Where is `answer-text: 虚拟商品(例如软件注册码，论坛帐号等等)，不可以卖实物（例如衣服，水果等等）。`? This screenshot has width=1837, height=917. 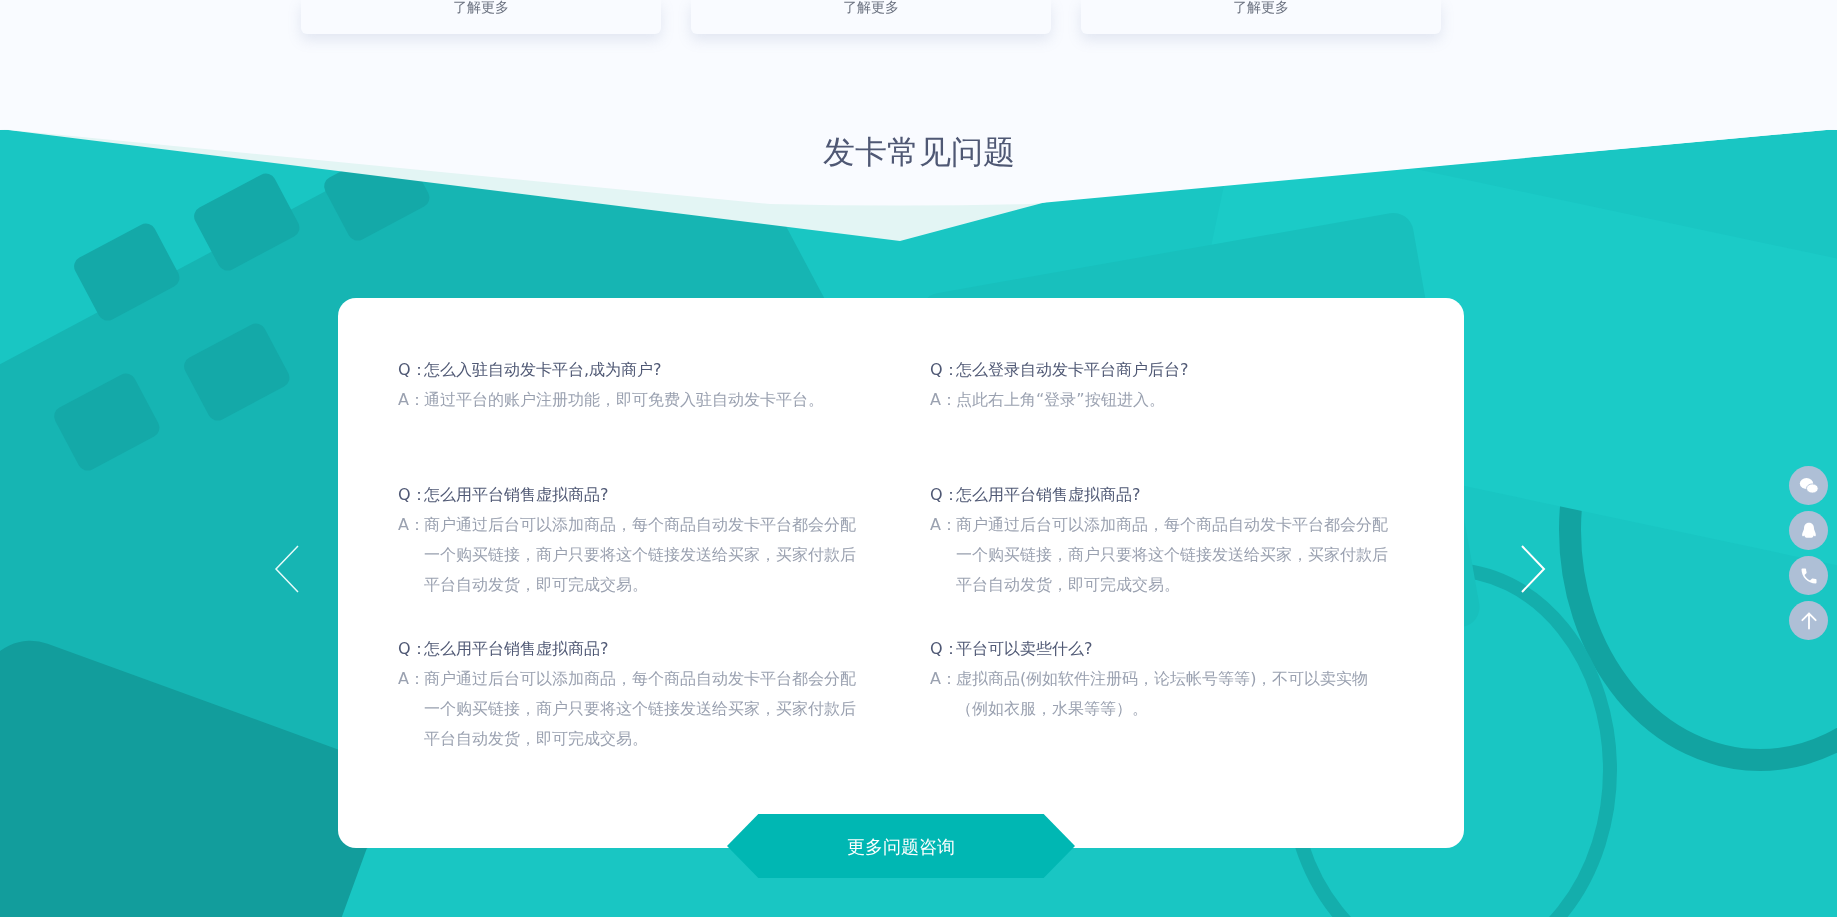
answer-text: 虚拟商品(例如软件注册码，论坛帐号等等)，不可以卖实物（例如衣服，水果等等）。 is located at coordinates (1163, 694).